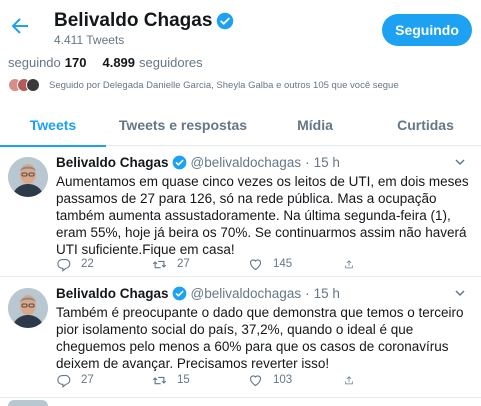 Image resolution: width=481 pixels, height=406 pixels. What do you see at coordinates (240, 26) in the screenshot?
I see `profile-header: Belivaldo Chagas 4.411 Tweets Seguindo` at bounding box center [240, 26].